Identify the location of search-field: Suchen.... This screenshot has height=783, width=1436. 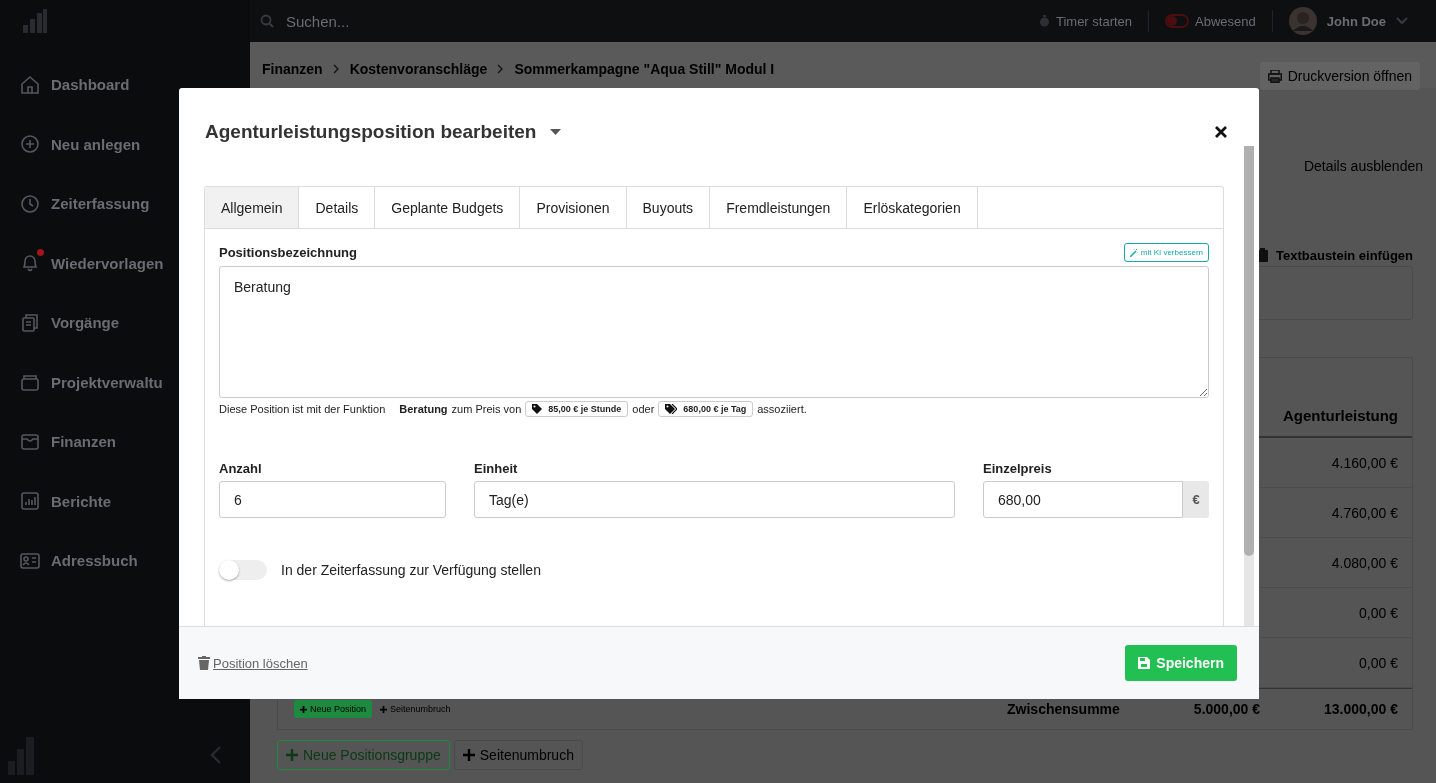
(436, 21).